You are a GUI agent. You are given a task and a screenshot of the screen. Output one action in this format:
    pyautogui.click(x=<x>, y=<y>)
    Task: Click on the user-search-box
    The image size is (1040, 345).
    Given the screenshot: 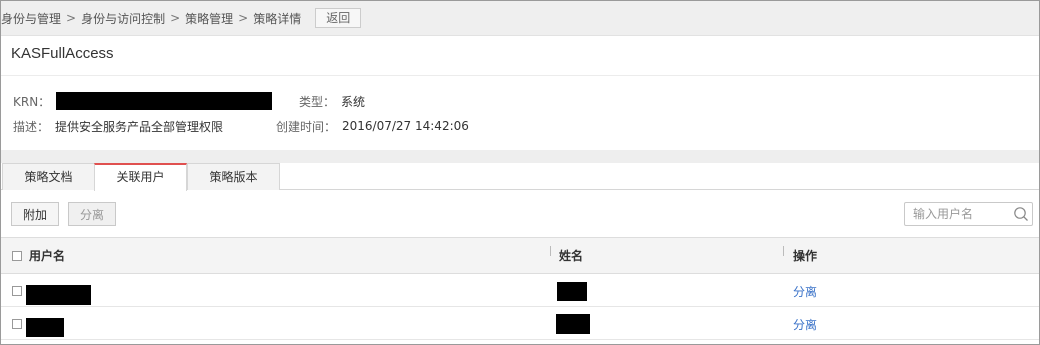 What is the action you would take?
    pyautogui.click(x=968, y=214)
    